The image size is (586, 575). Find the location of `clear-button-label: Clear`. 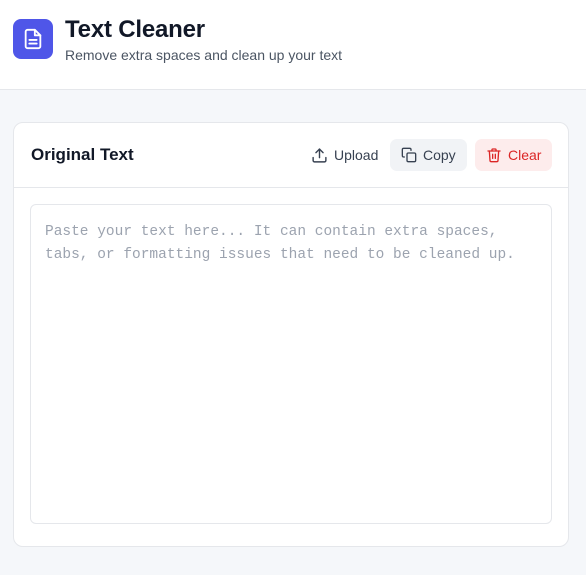

clear-button-label: Clear is located at coordinates (525, 155).